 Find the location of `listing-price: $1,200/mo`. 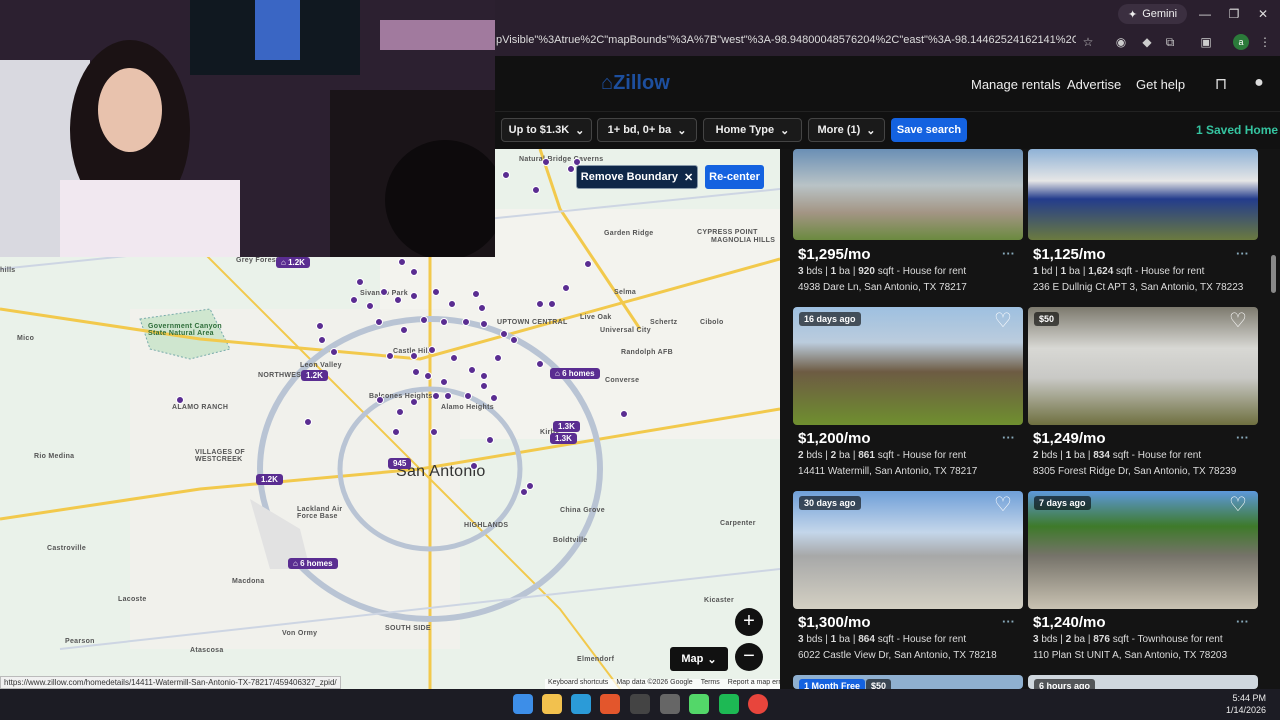

listing-price: $1,200/mo is located at coordinates (834, 438).